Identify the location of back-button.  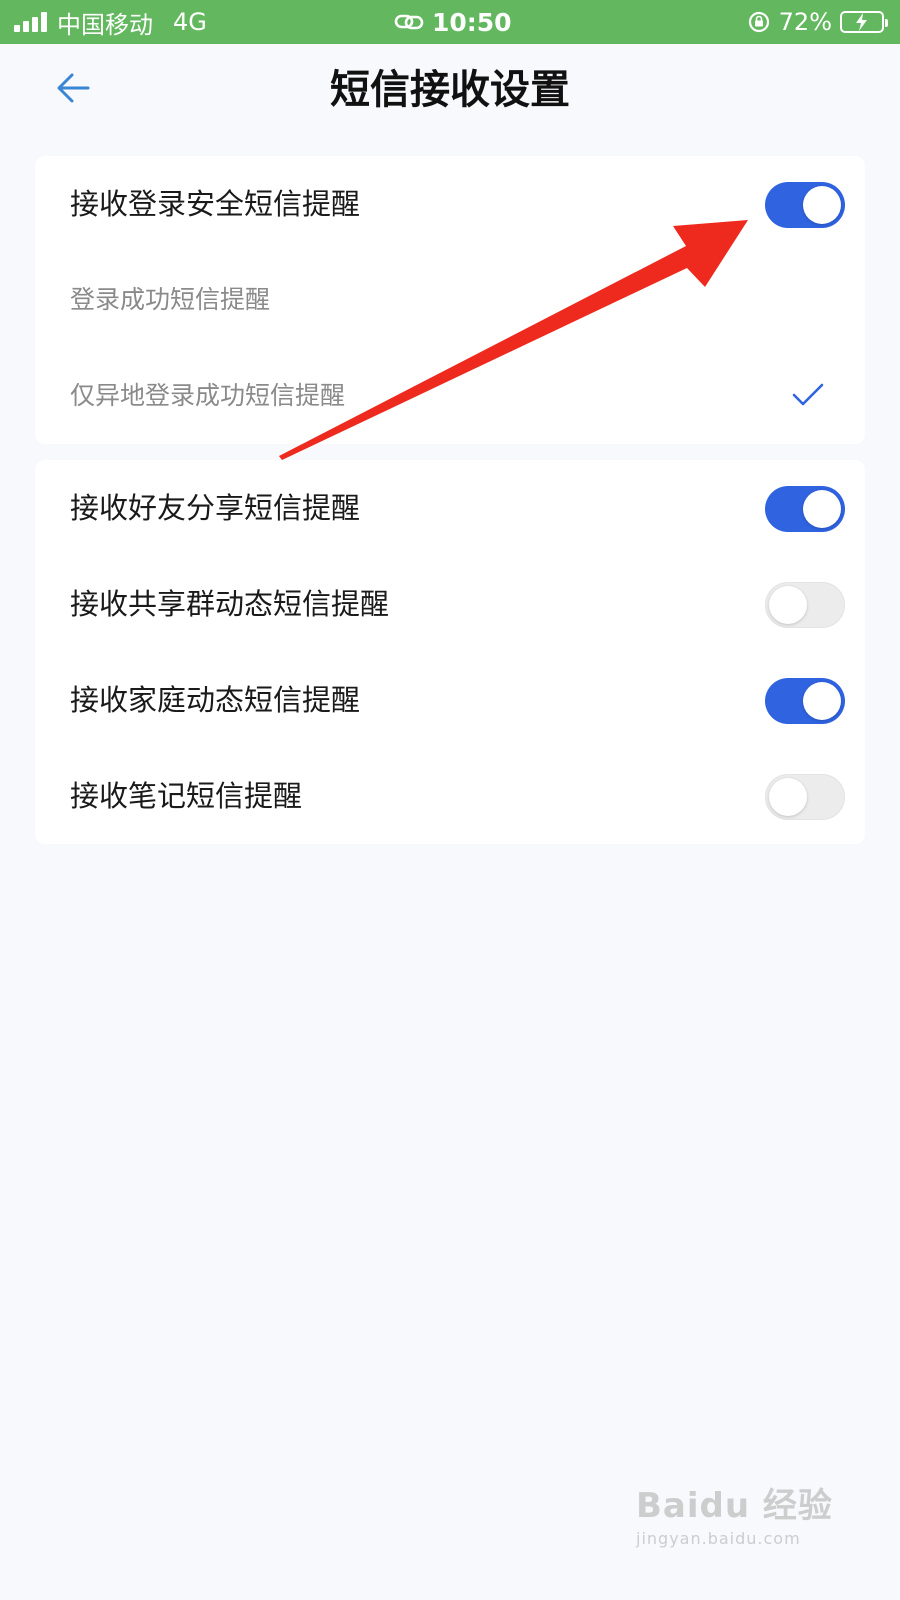
(74, 88).